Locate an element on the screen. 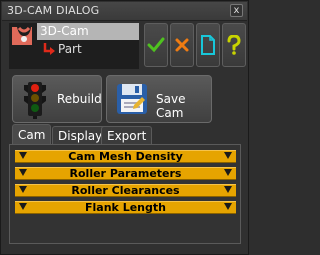 This screenshot has width=320, height=255. close-button: x is located at coordinates (236, 10).